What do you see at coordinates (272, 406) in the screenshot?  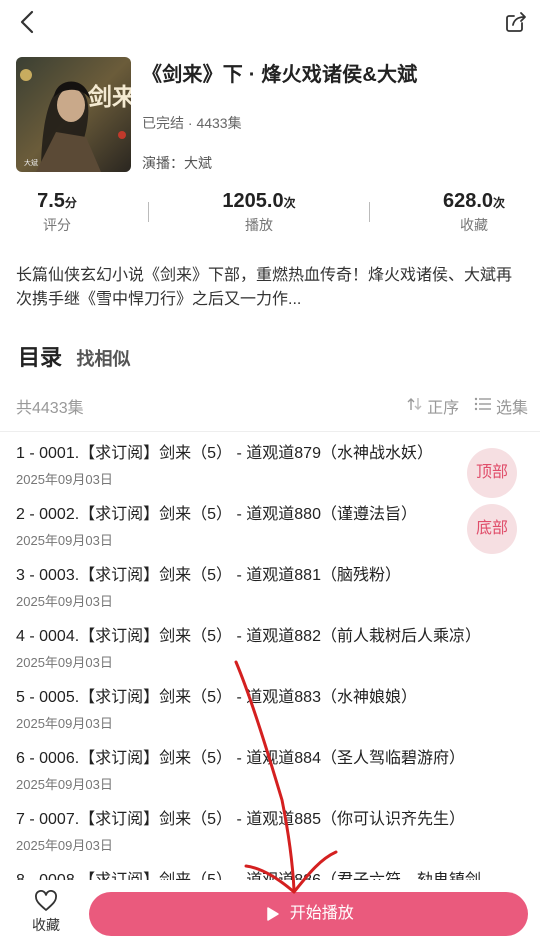 I see `episode-count-row: 共4433集 正序 选集` at bounding box center [272, 406].